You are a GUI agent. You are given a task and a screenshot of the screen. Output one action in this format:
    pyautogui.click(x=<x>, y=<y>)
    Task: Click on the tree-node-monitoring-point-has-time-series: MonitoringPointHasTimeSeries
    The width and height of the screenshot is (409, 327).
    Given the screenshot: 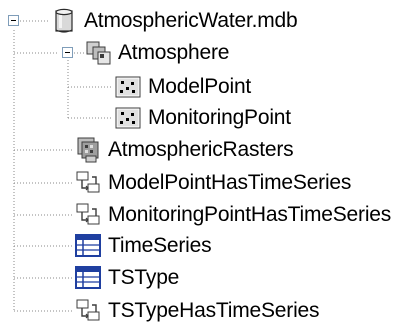 What is the action you would take?
    pyautogui.click(x=232, y=215)
    